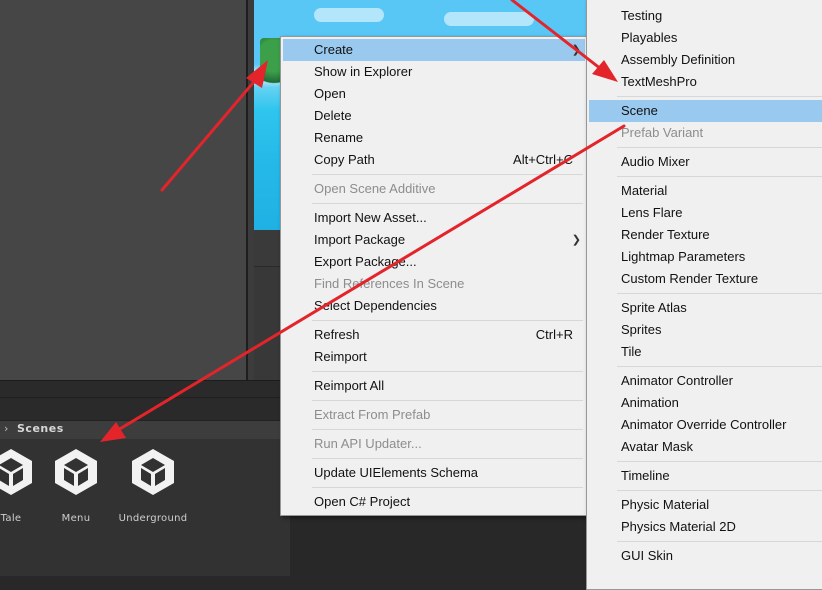  I want to click on menu-item-label: Copy Path, so click(344, 159).